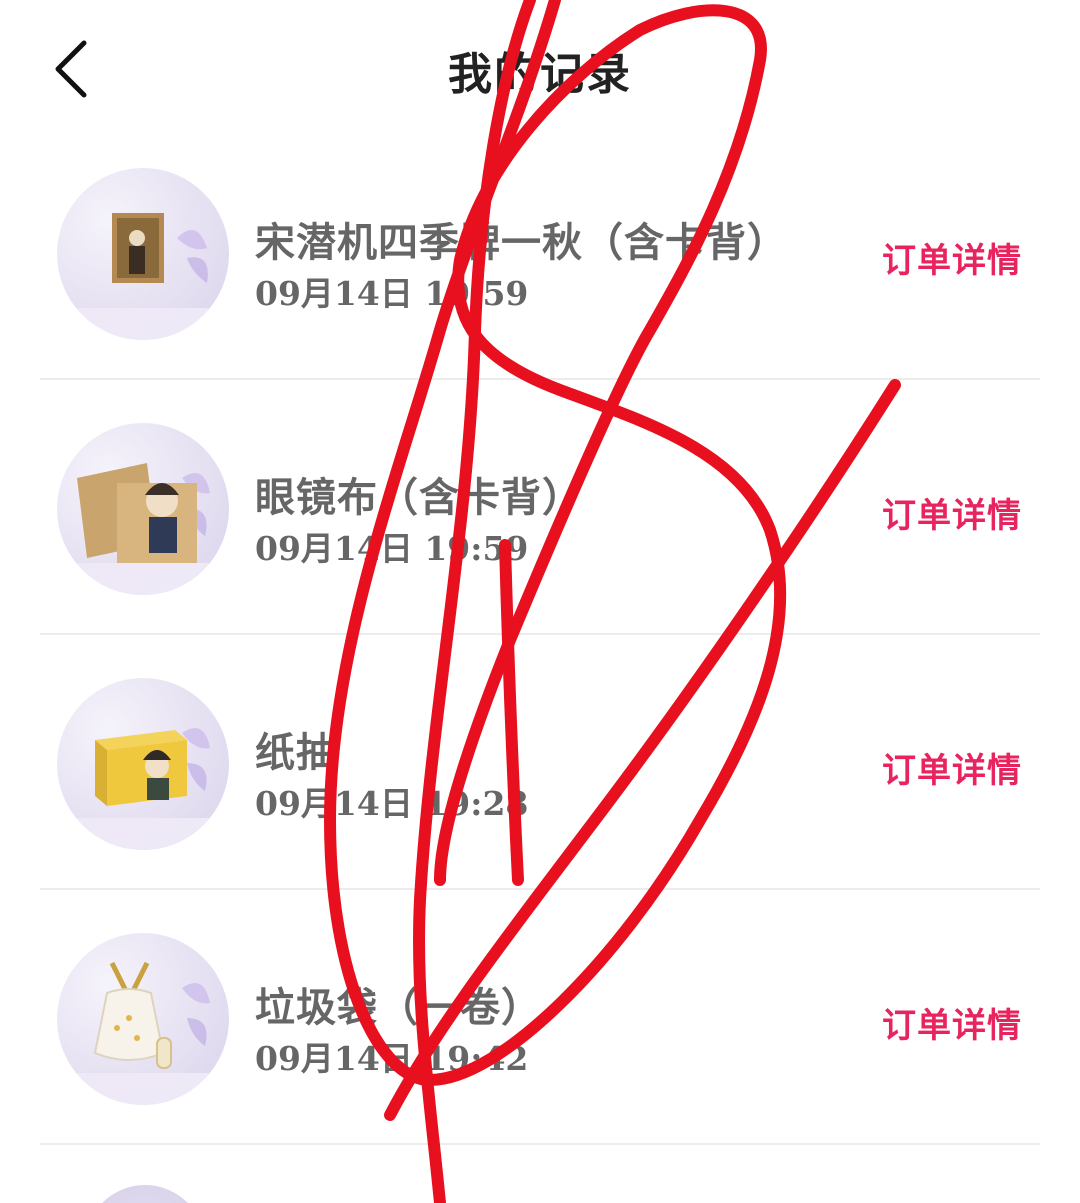 Image resolution: width=1080 pixels, height=1203 pixels. I want to click on card-product-icon, so click(143, 254).